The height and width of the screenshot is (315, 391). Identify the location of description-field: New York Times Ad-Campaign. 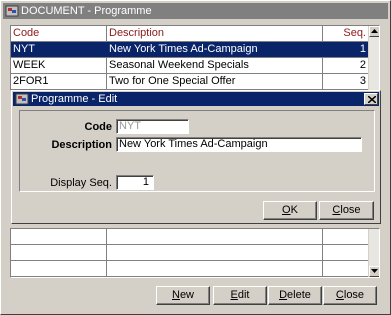
(239, 144).